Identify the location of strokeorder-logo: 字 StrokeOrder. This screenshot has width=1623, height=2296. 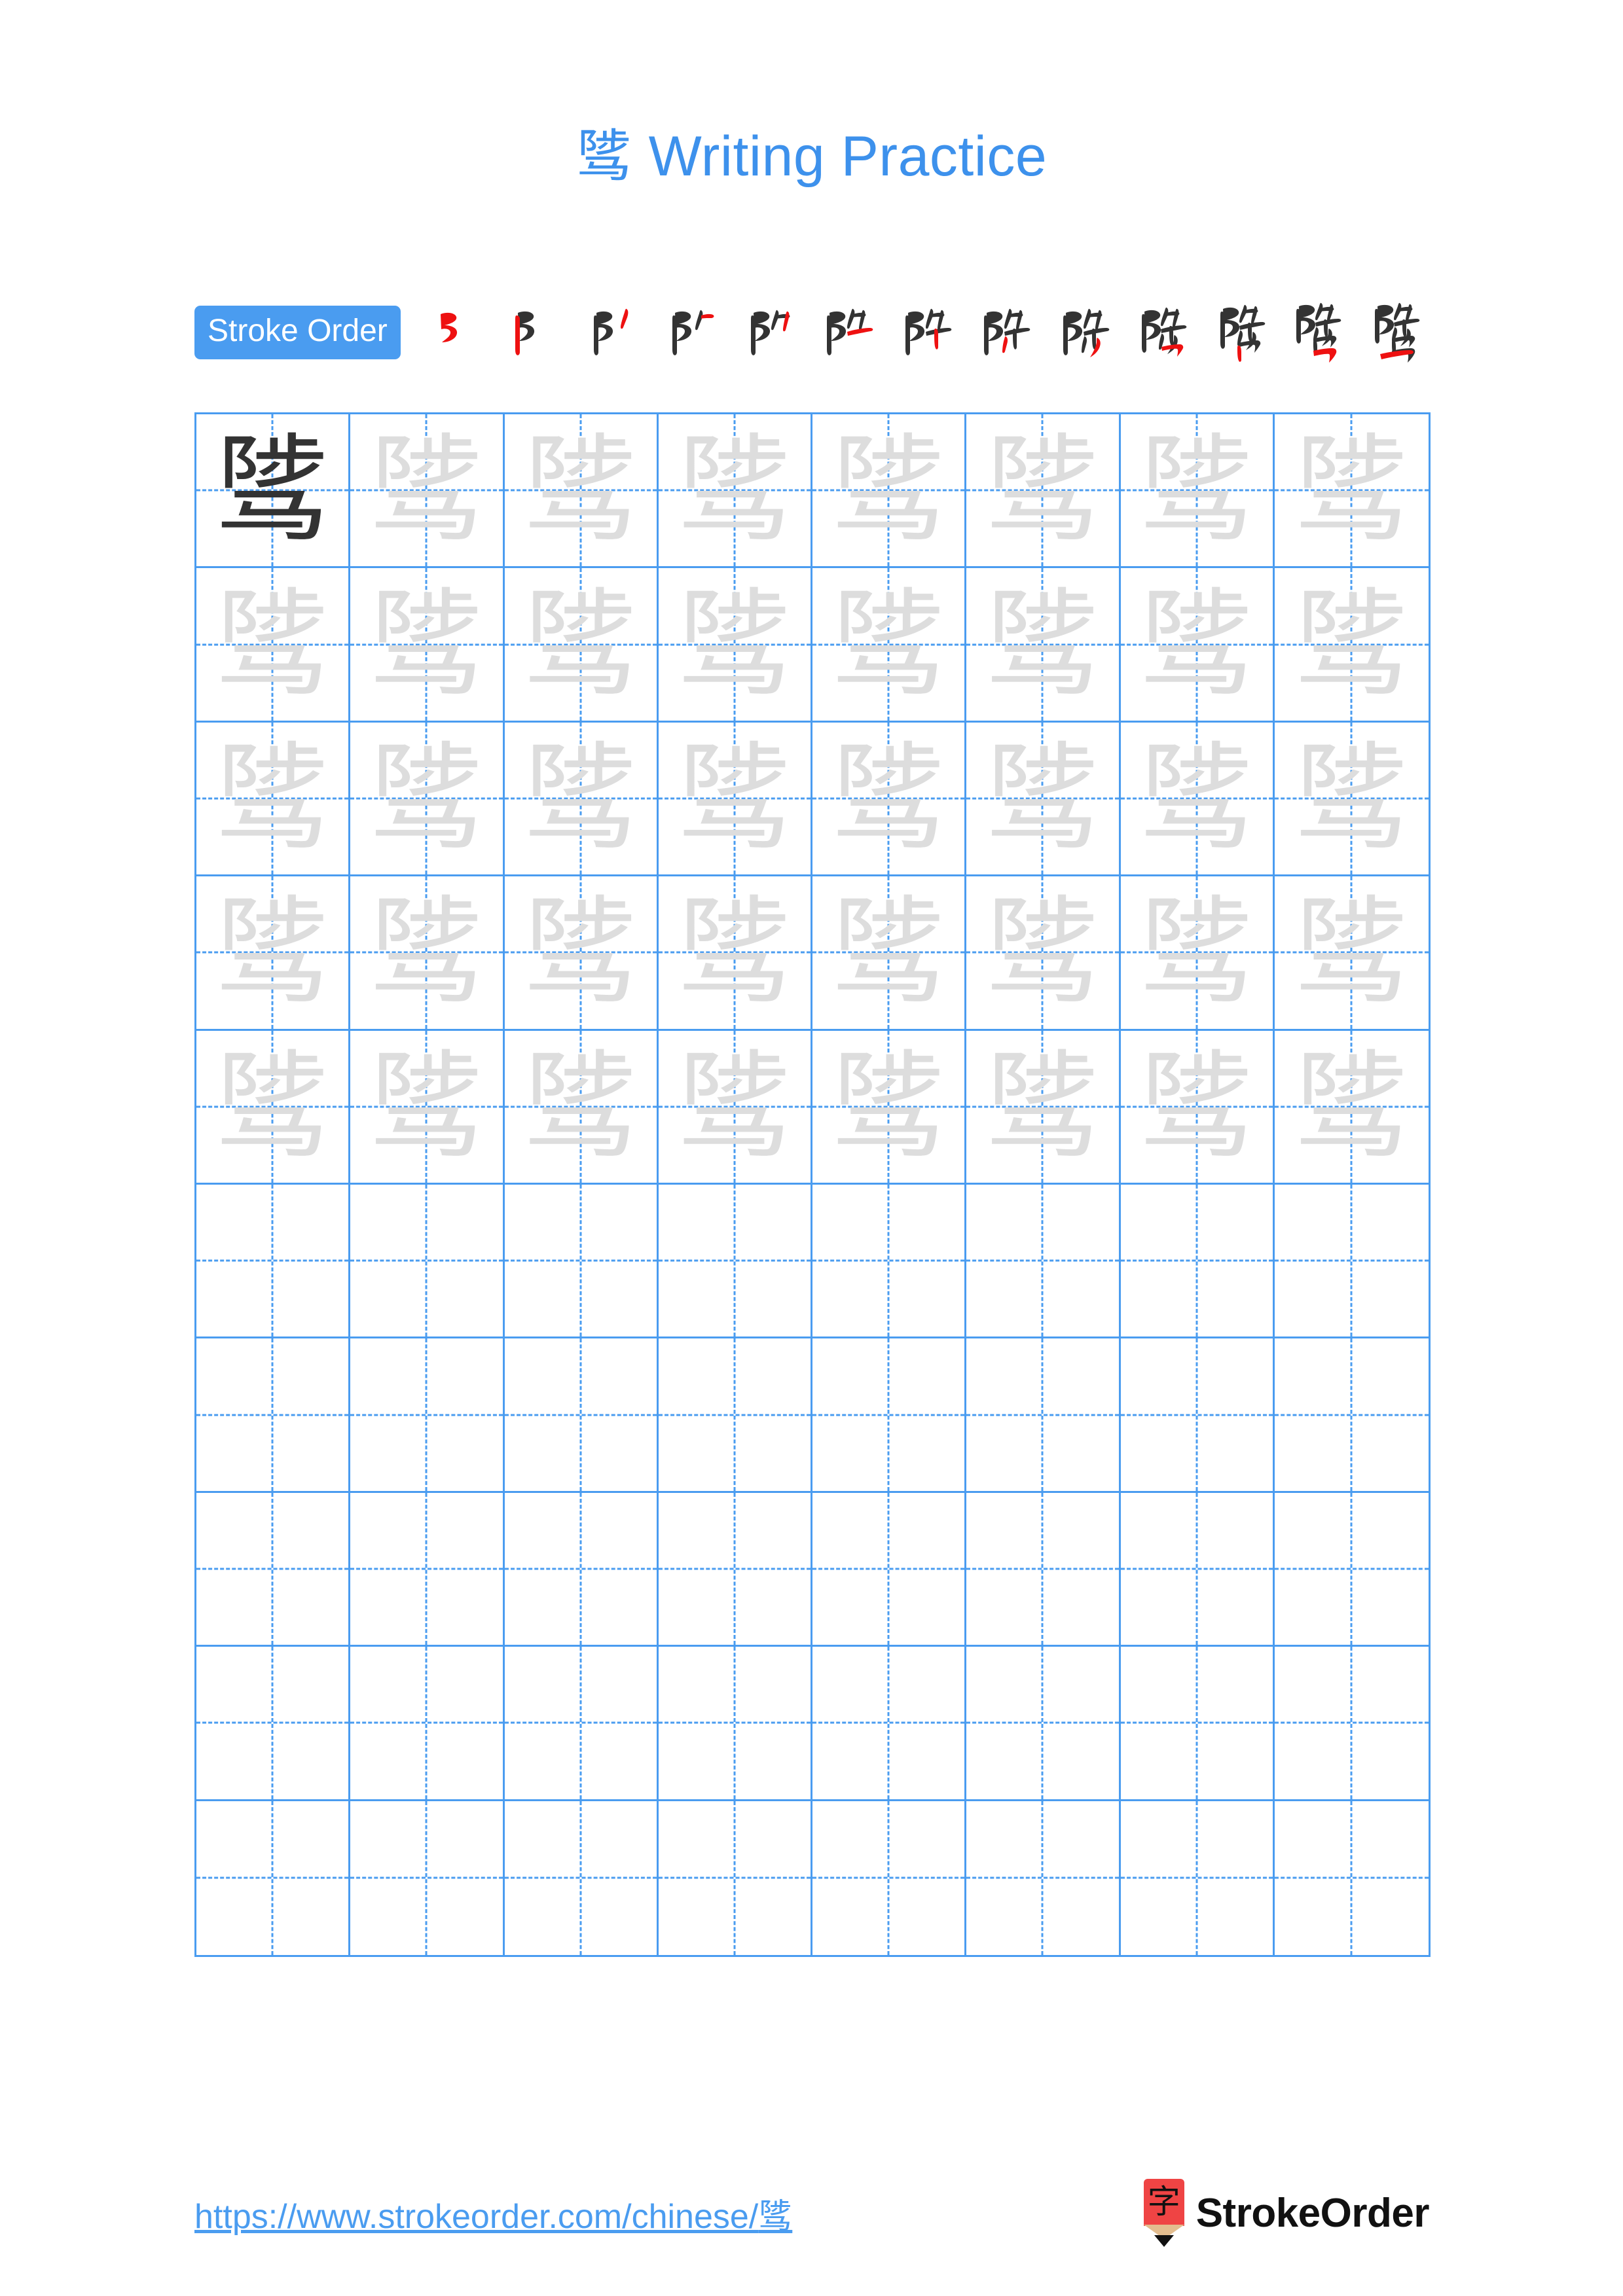
(1286, 2213).